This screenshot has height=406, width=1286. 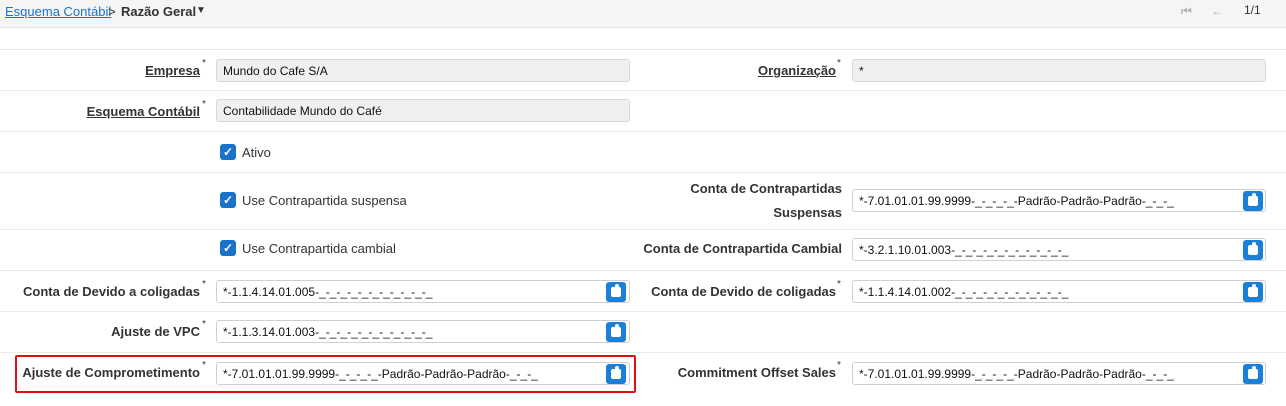 I want to click on contrapartida-cambial-checkbox: ✓, so click(x=228, y=248).